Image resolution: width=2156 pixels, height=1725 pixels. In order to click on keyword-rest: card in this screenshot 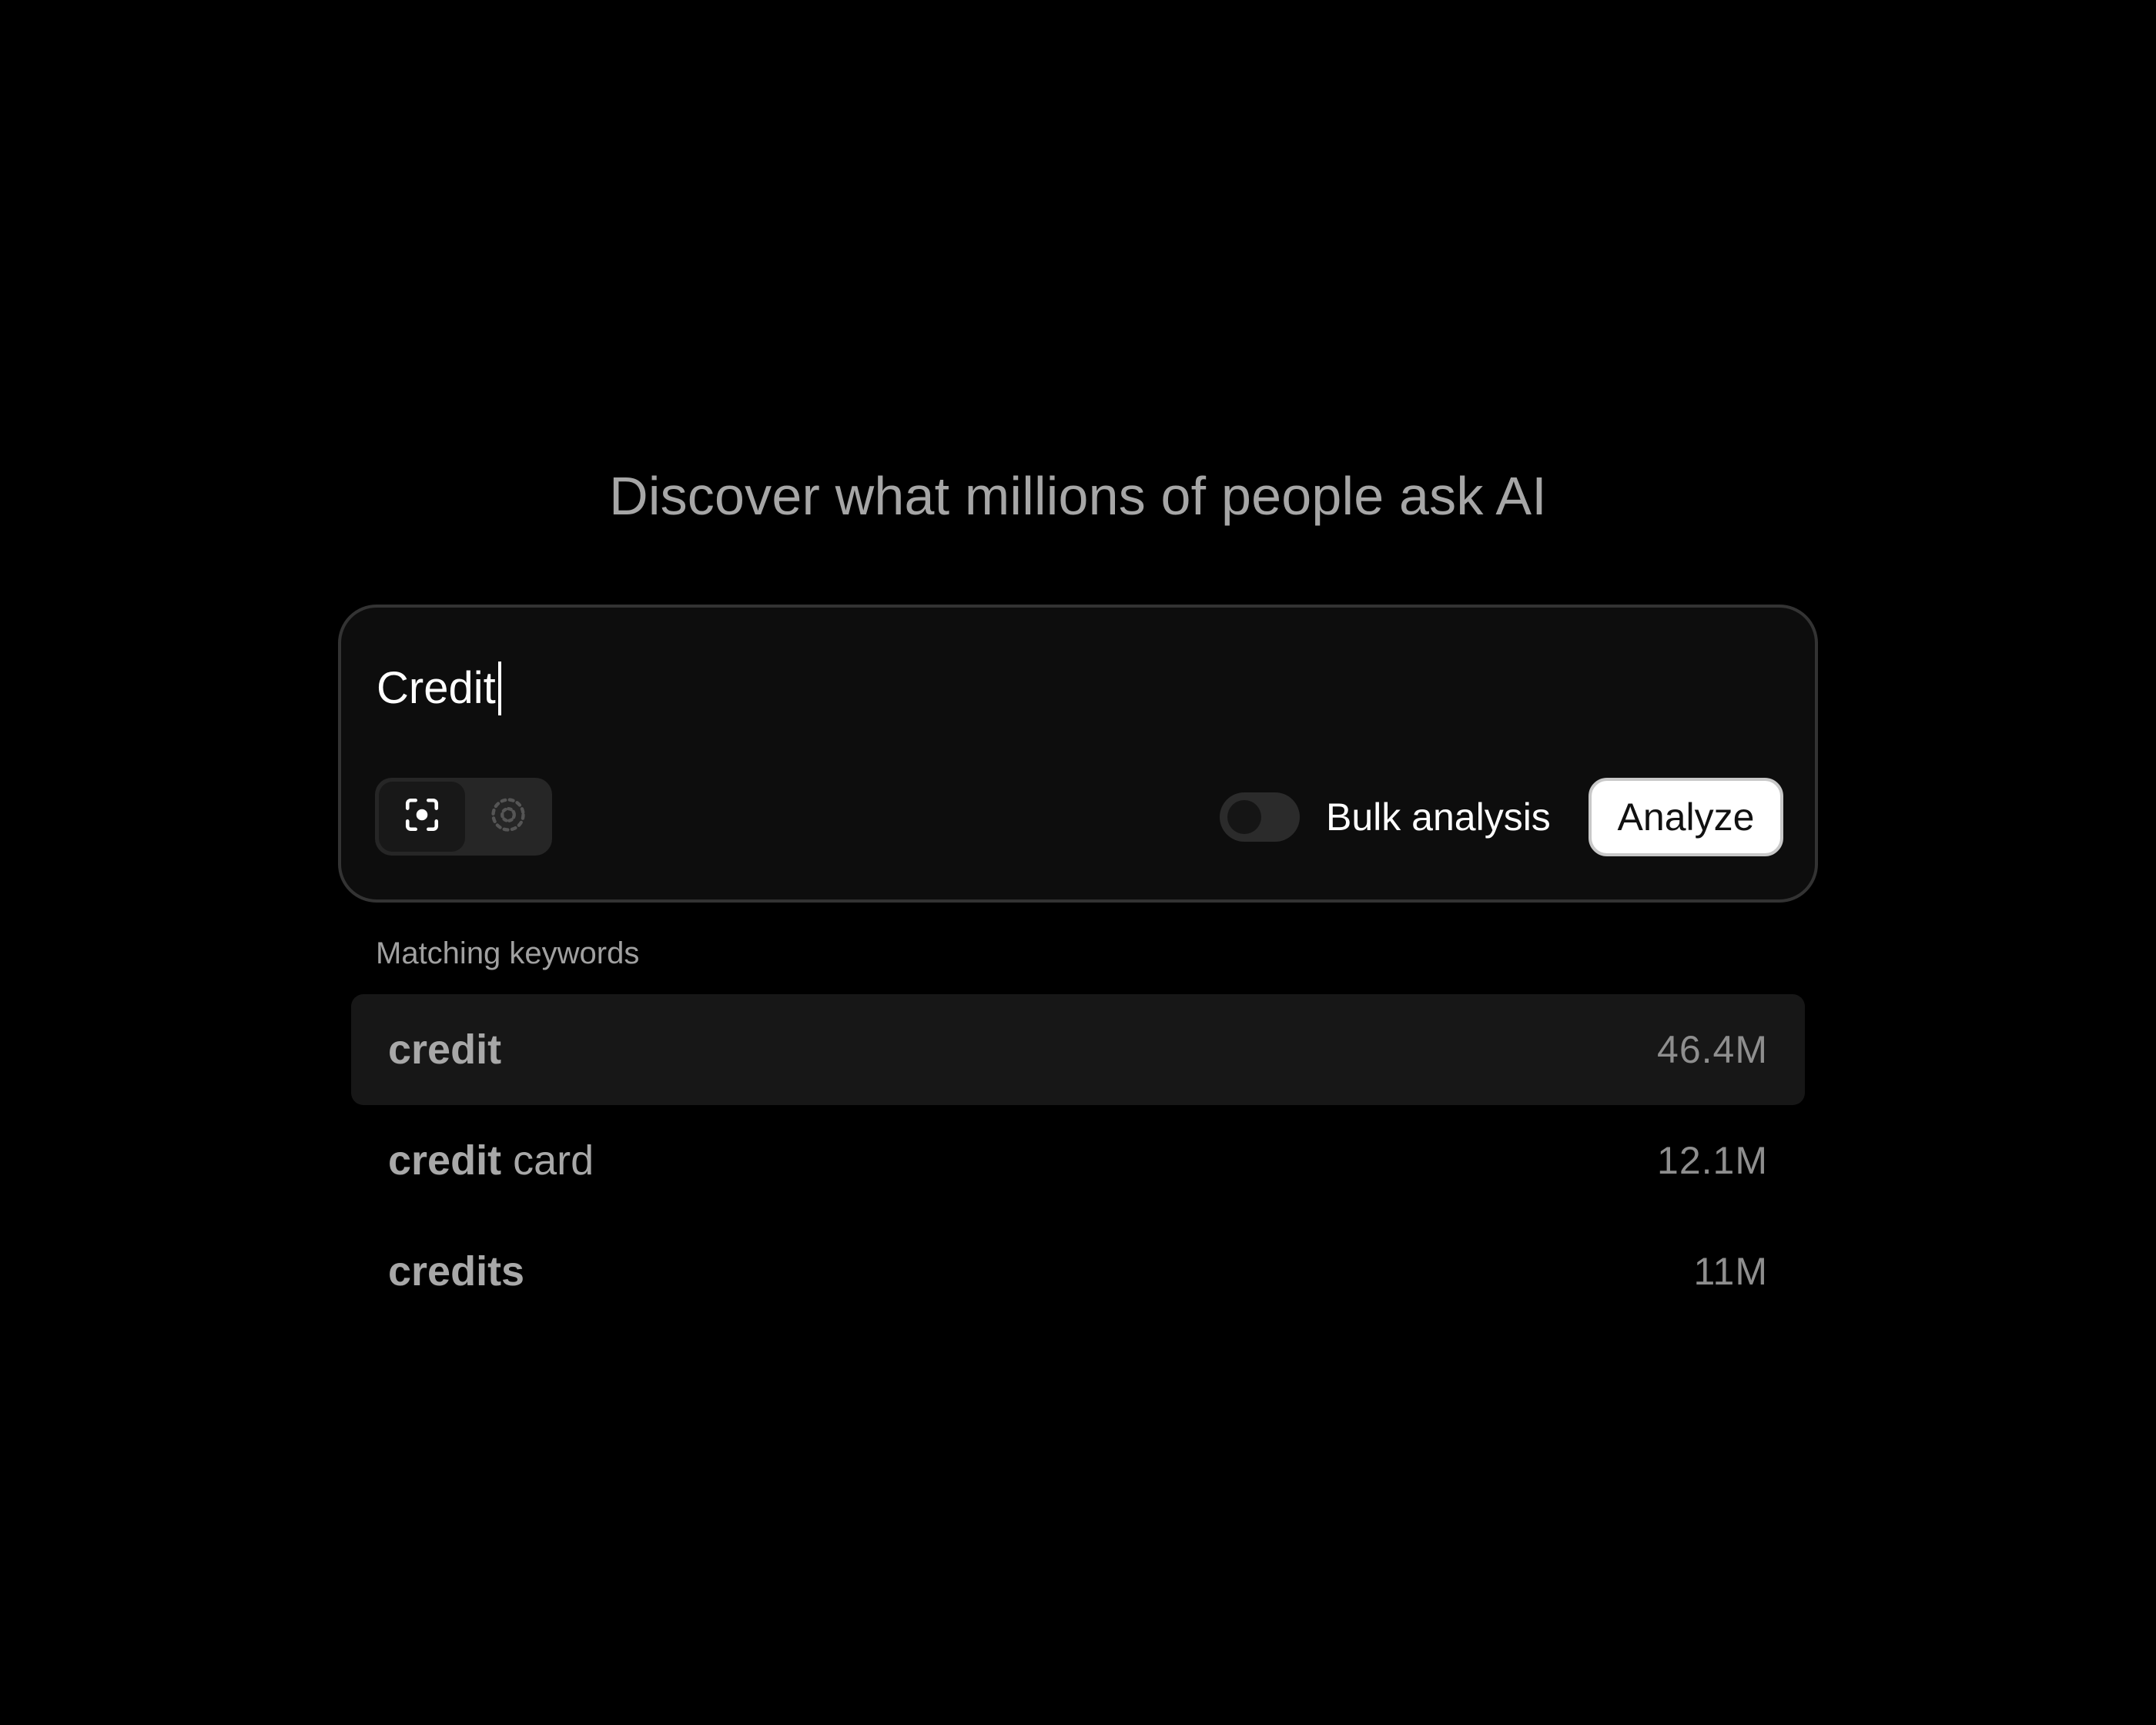, I will do `click(547, 1160)`.